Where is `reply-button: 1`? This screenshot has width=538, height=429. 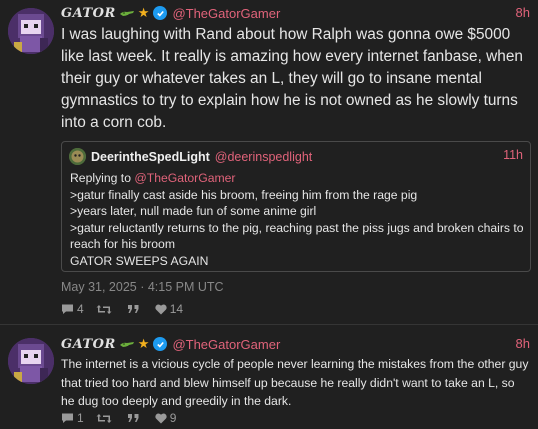 reply-button: 1 is located at coordinates (72, 418).